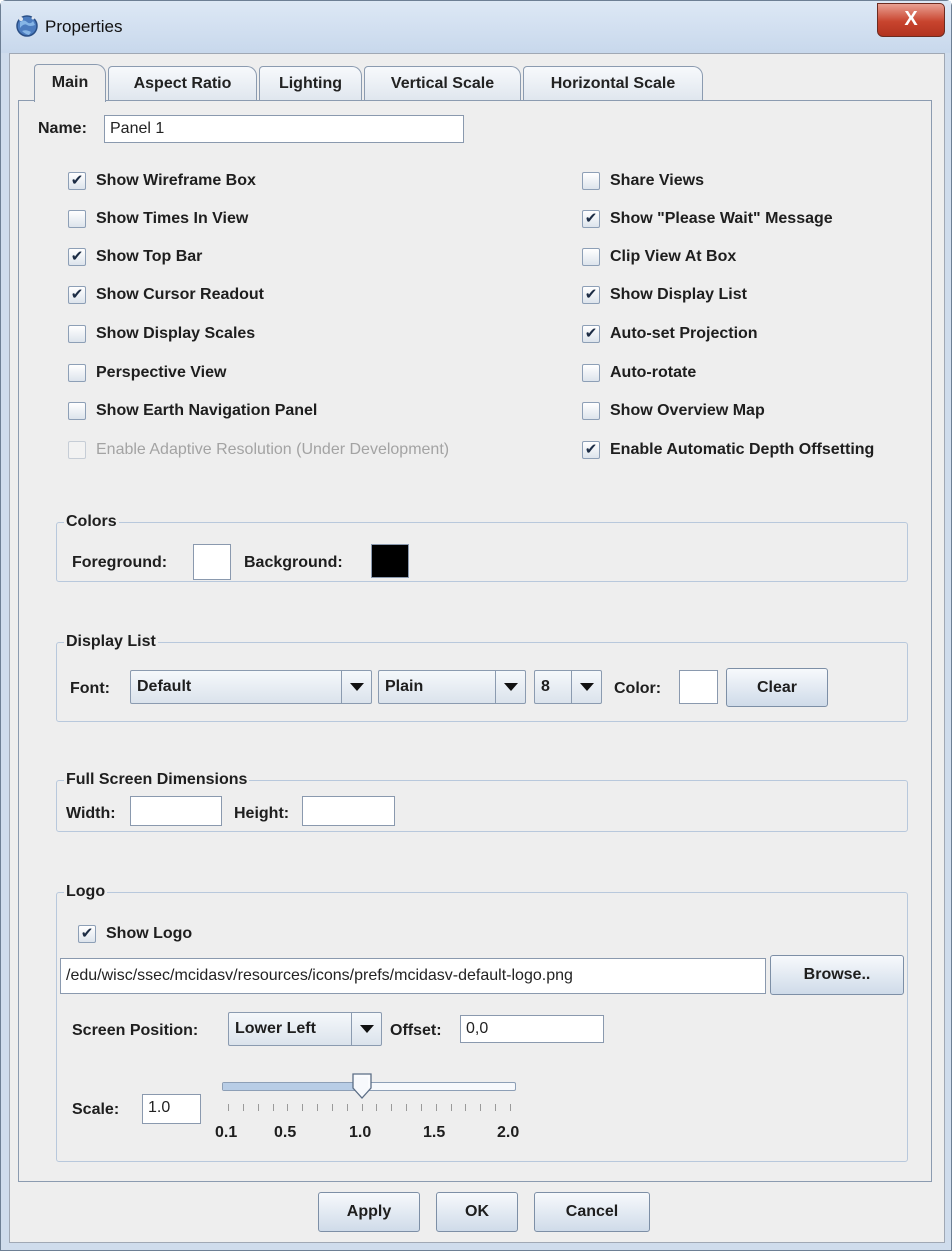 Image resolution: width=952 pixels, height=1251 pixels. What do you see at coordinates (284, 129) in the screenshot?
I see `name-input: Panel 1` at bounding box center [284, 129].